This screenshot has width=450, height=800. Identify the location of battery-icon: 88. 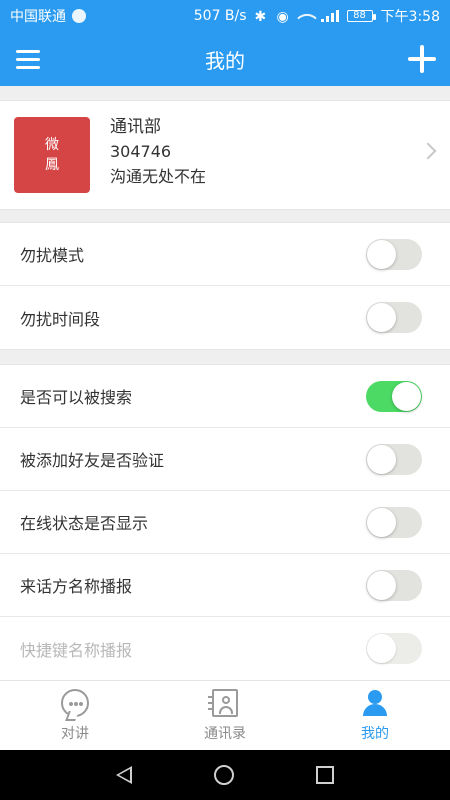
(361, 16).